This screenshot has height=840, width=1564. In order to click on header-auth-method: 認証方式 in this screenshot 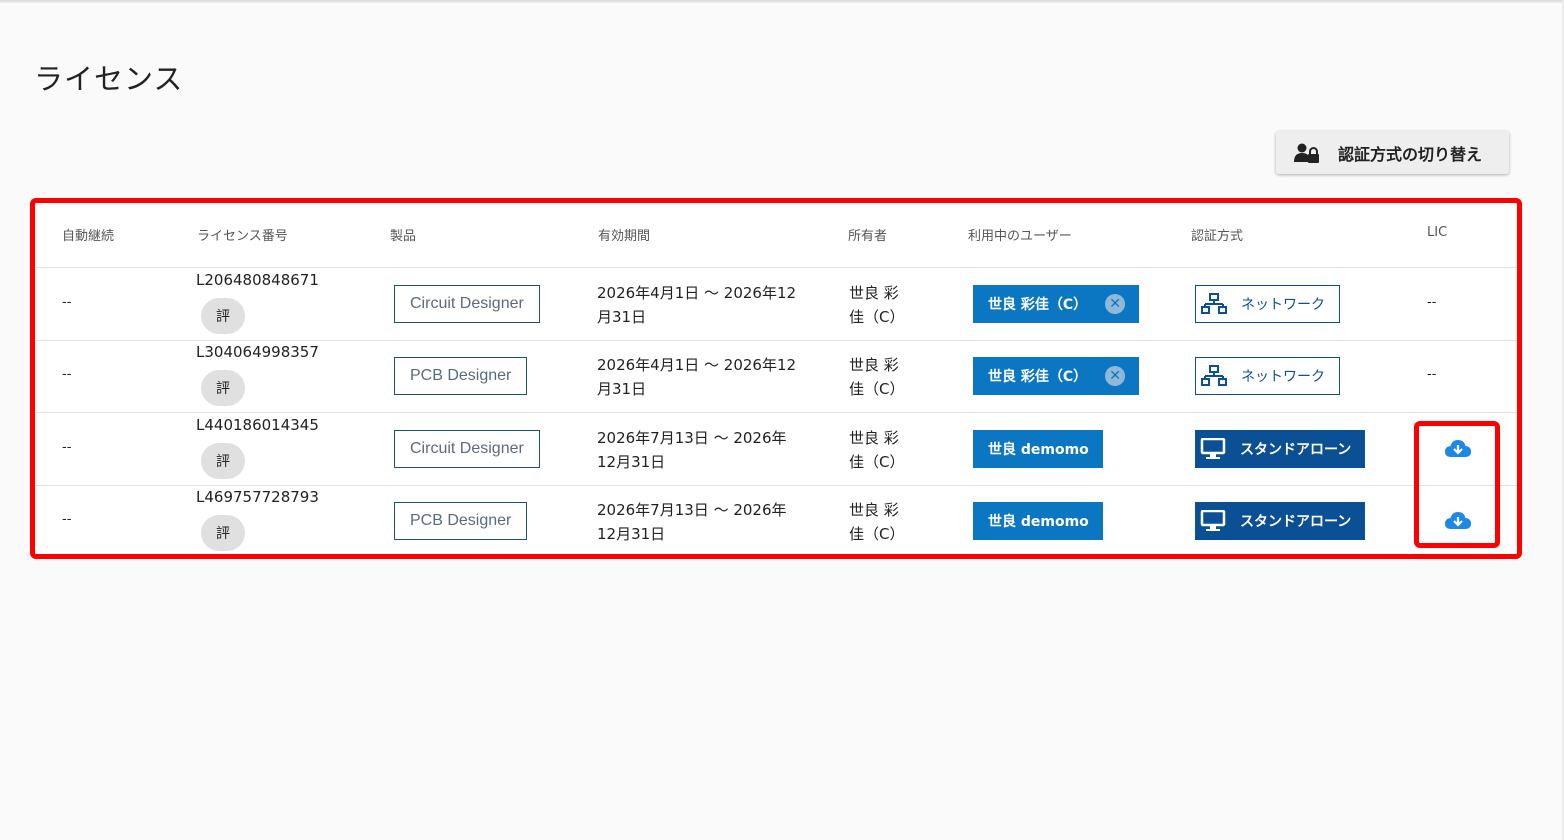, I will do `click(1217, 236)`.